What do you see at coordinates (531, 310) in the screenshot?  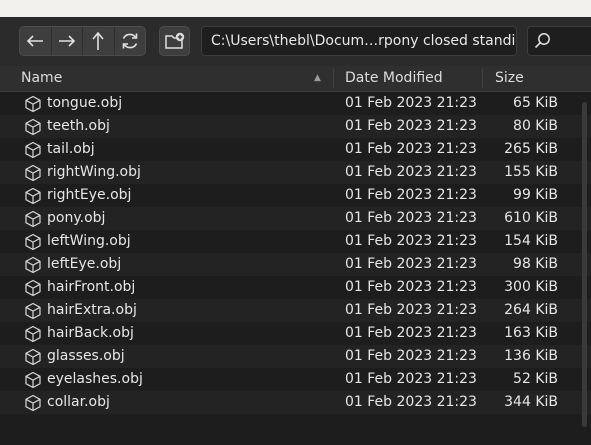 I see `file-size: 264 KiB` at bounding box center [531, 310].